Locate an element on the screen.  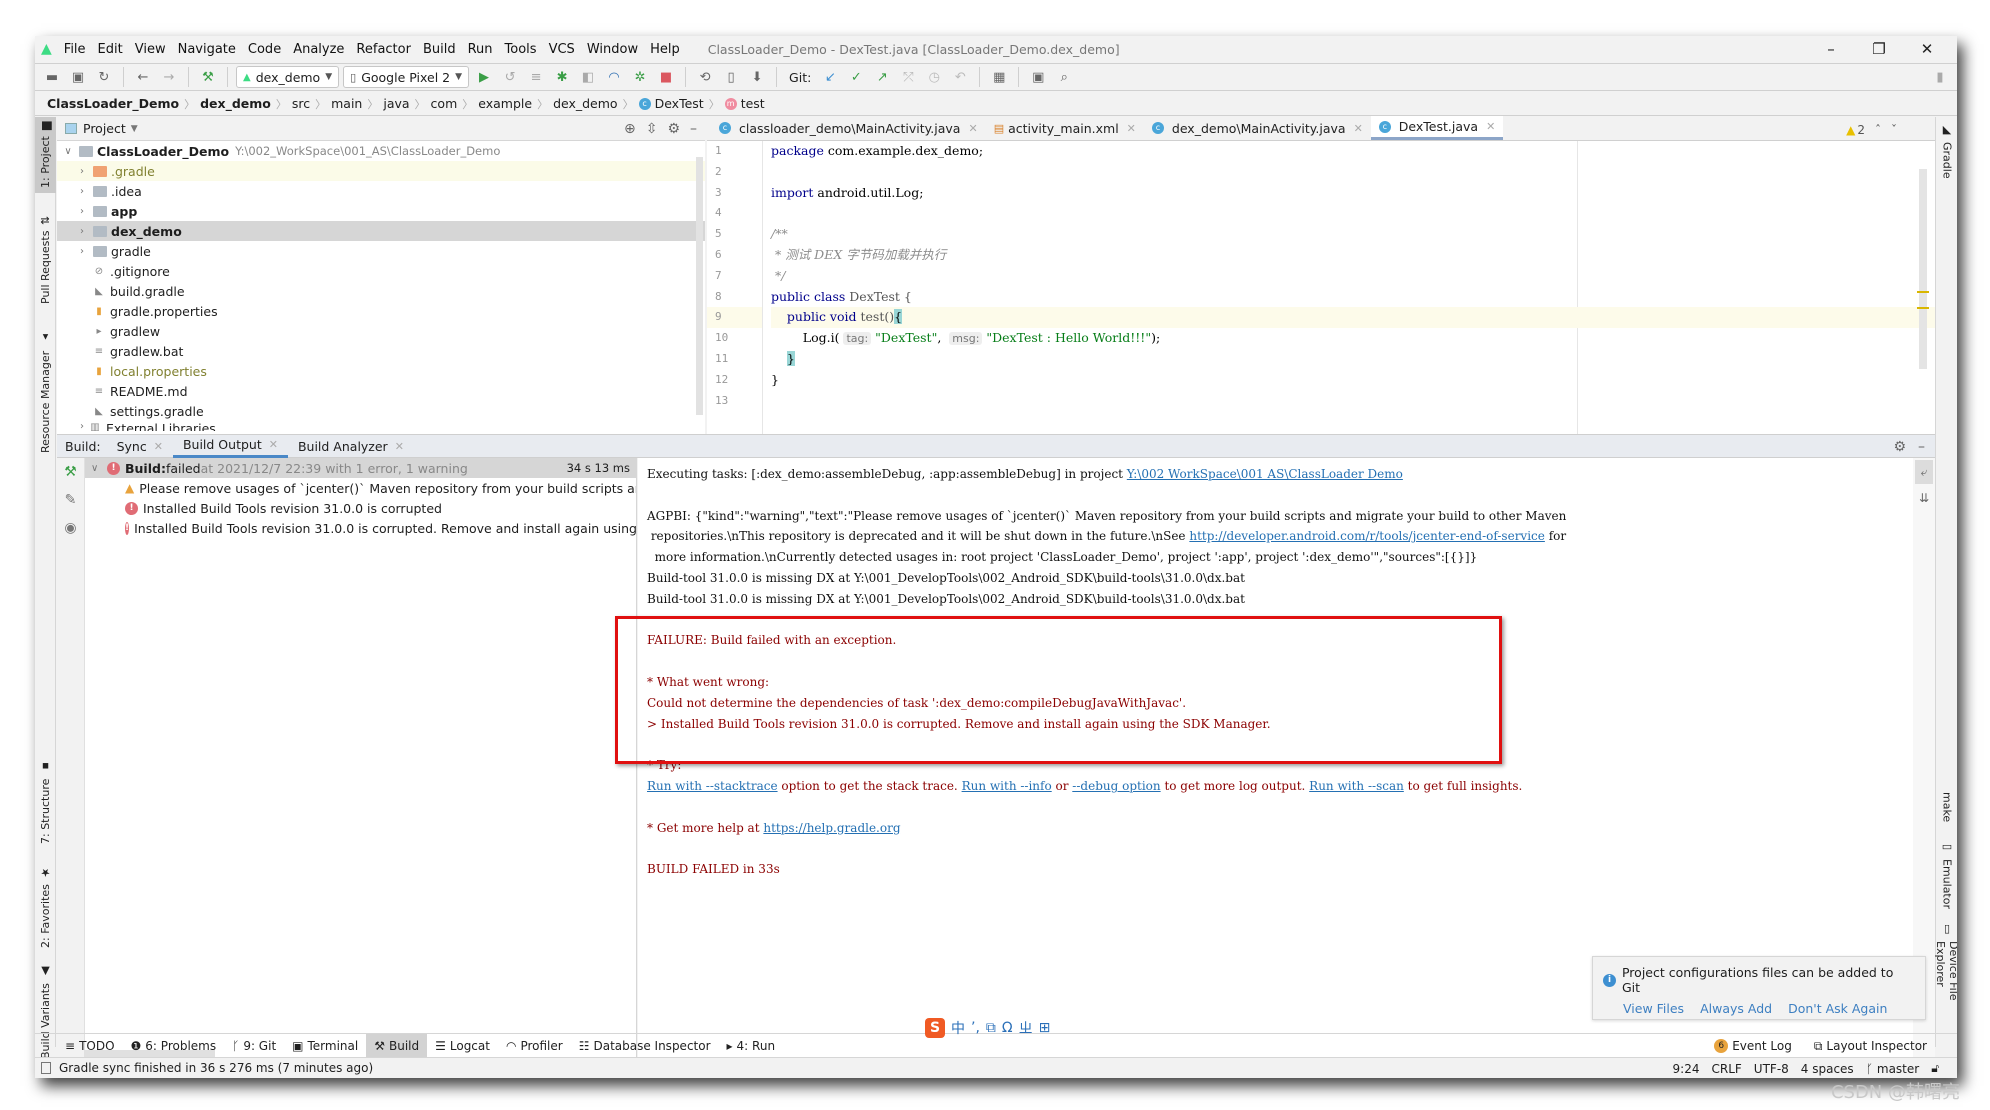
menu-build: Build is located at coordinates (439, 49).